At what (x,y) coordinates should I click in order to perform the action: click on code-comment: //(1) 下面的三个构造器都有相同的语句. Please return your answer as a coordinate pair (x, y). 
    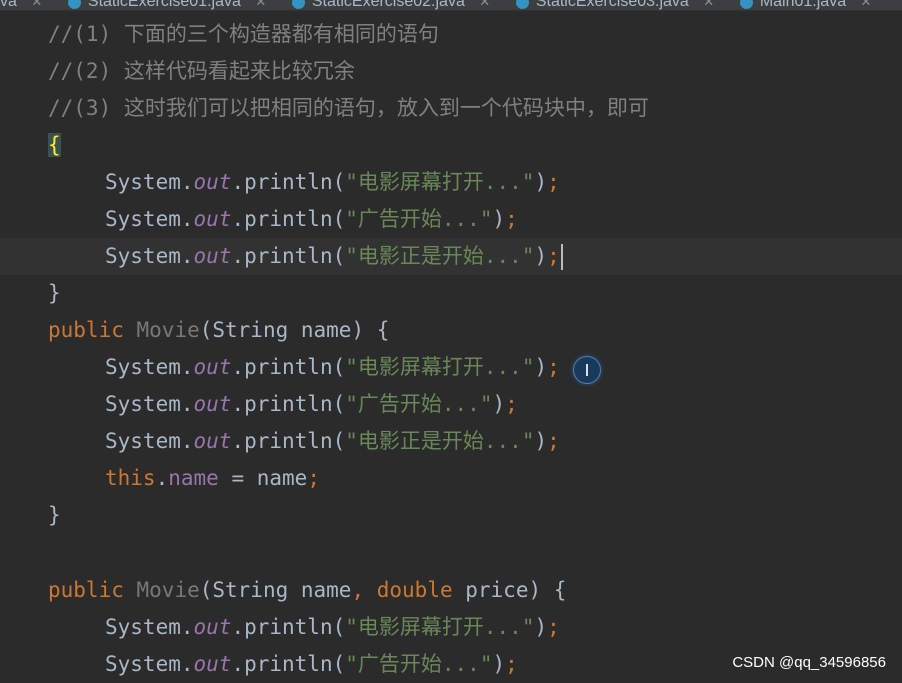
    Looking at the image, I should click on (243, 34).